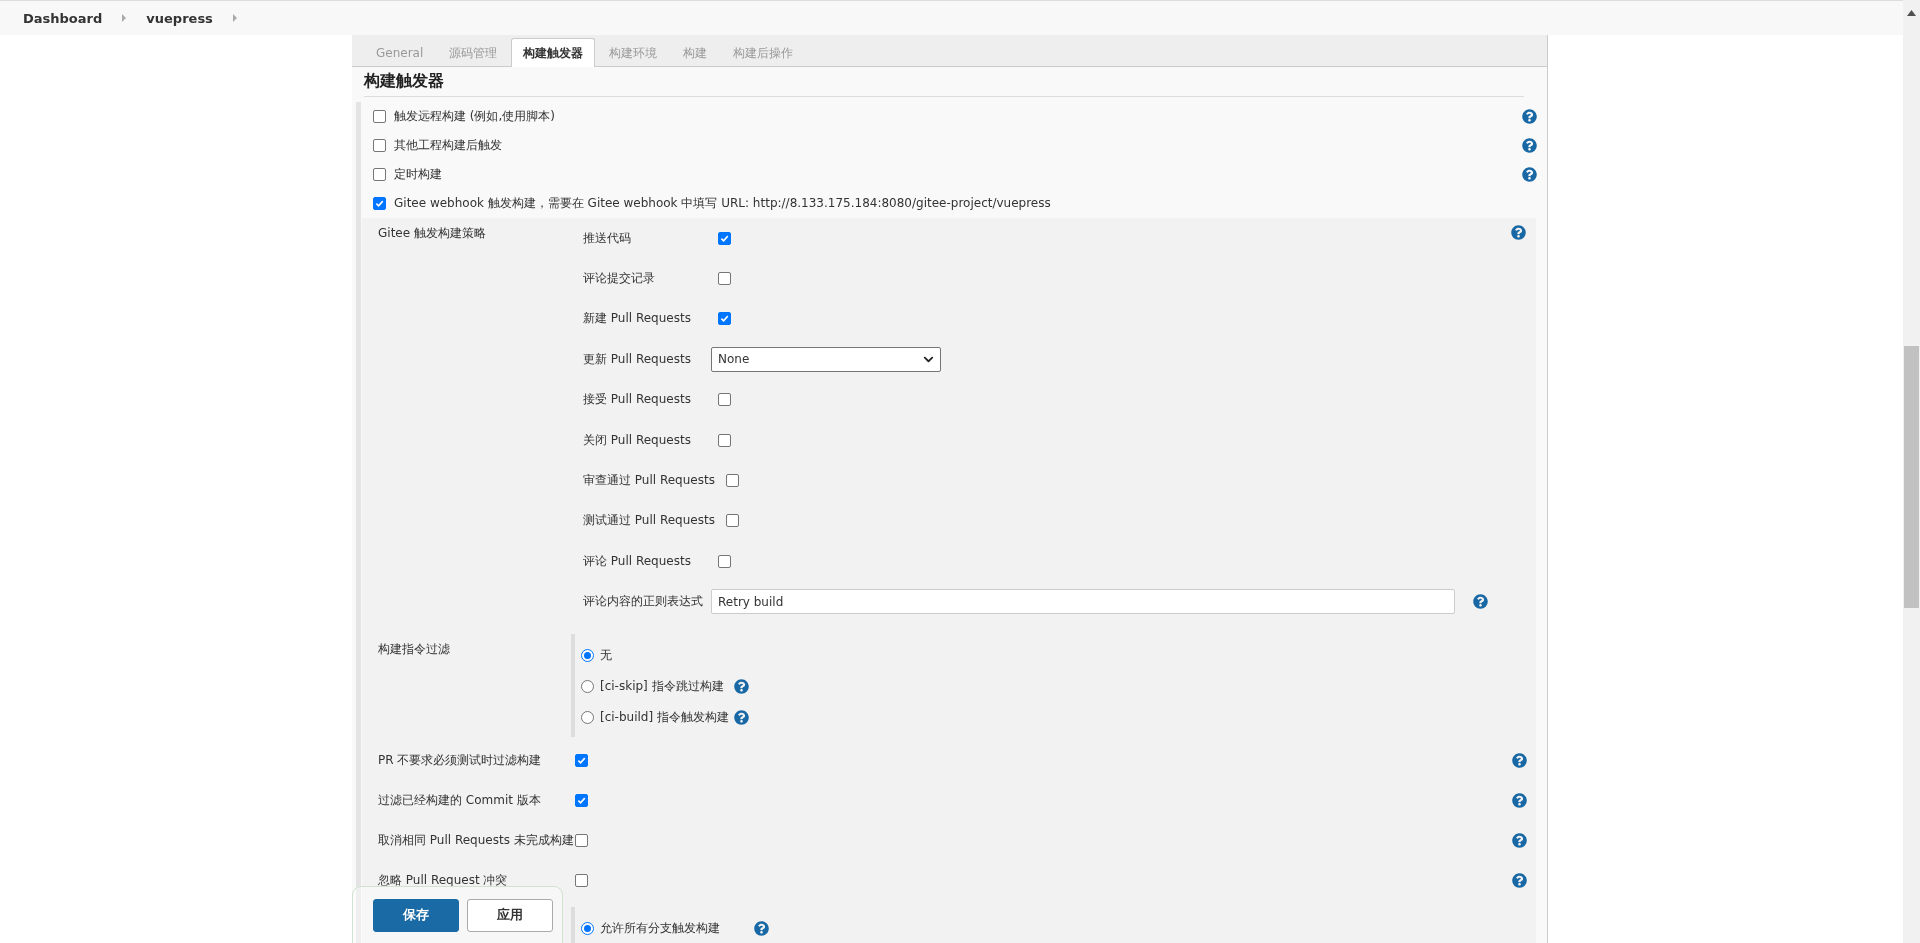 The image size is (1920, 943). Describe the element at coordinates (443, 881) in the screenshot. I see `option-label: 忽略 Pull Request 冲突` at that location.